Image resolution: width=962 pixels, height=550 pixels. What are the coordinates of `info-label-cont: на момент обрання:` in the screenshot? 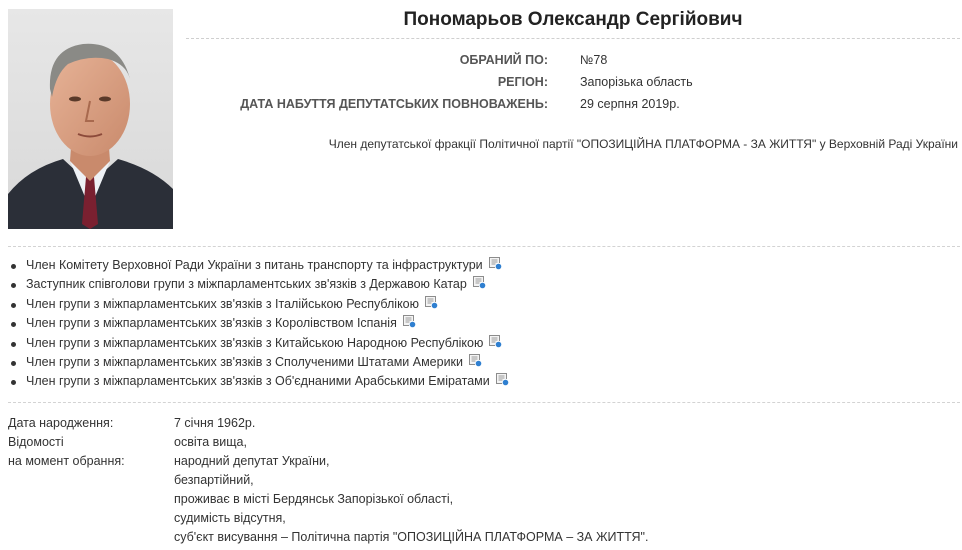 It's located at (66, 461).